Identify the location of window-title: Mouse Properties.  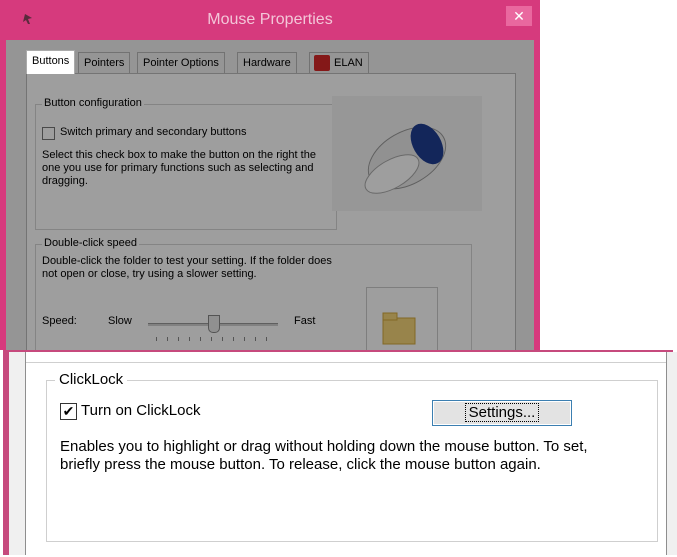
(270, 19).